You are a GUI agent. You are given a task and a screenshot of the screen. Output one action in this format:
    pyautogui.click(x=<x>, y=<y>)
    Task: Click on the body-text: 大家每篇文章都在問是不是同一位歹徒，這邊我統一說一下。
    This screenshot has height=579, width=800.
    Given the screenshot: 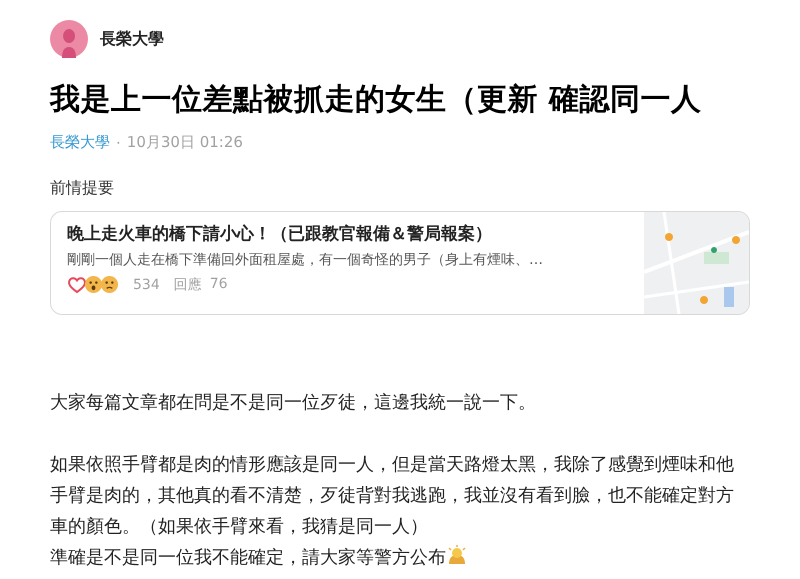 What is the action you would take?
    pyautogui.click(x=293, y=402)
    